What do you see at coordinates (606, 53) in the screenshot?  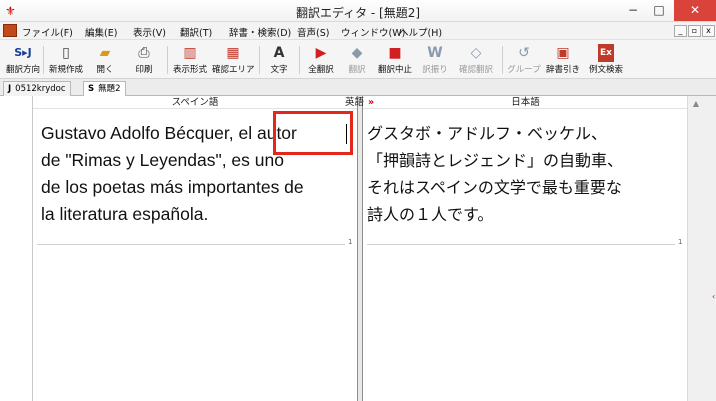 I see `example-search-icon: Ex` at bounding box center [606, 53].